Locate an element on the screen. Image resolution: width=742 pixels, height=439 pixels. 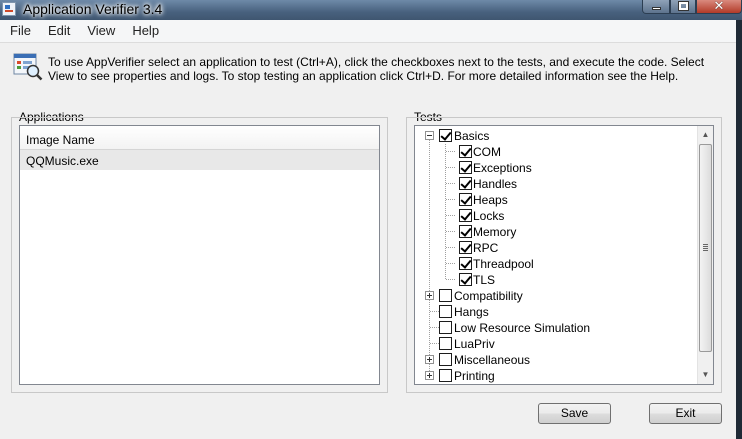
minimize-icon is located at coordinates (656, 8).